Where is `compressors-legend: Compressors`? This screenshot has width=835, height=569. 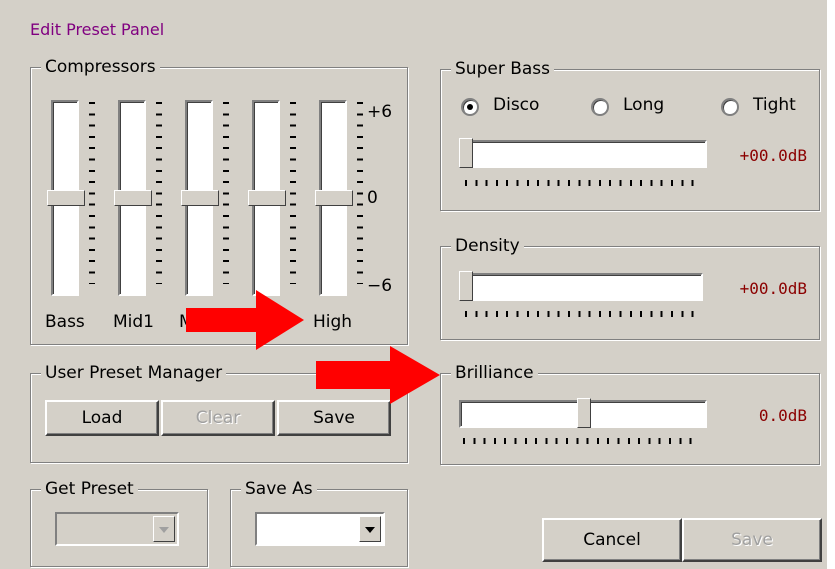 compressors-legend: Compressors is located at coordinates (100, 67).